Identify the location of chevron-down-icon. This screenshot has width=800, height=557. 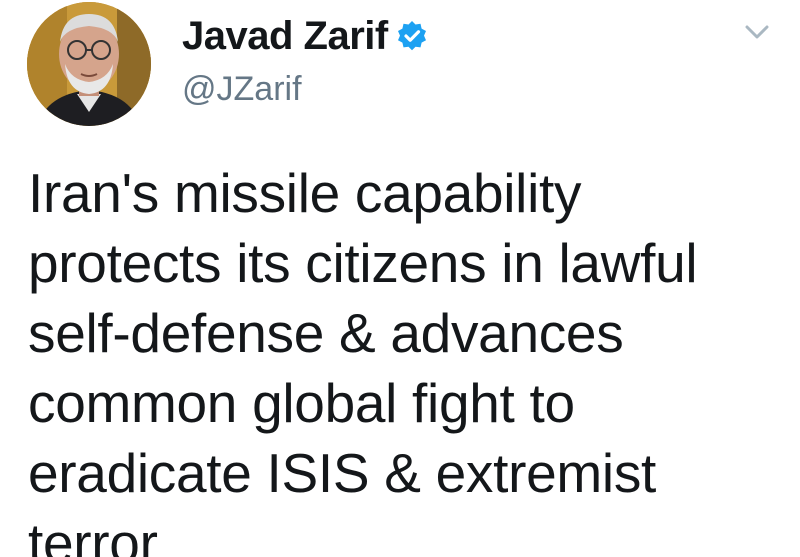
(757, 32).